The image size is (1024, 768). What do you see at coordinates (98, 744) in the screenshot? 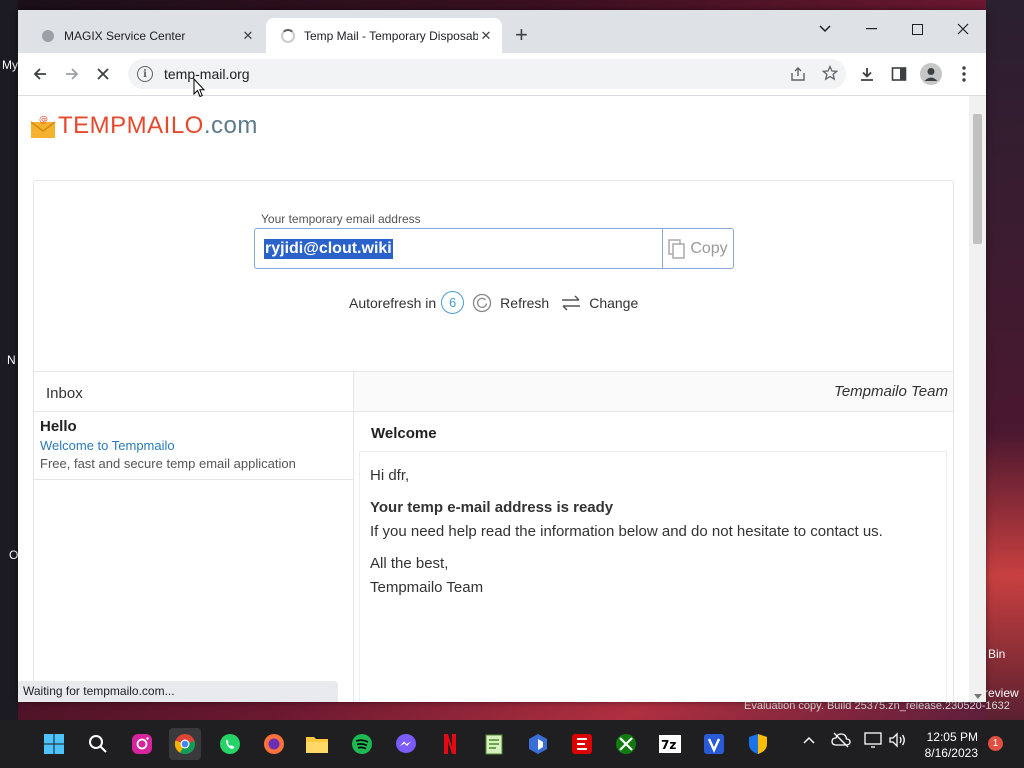
I see `search-icon` at bounding box center [98, 744].